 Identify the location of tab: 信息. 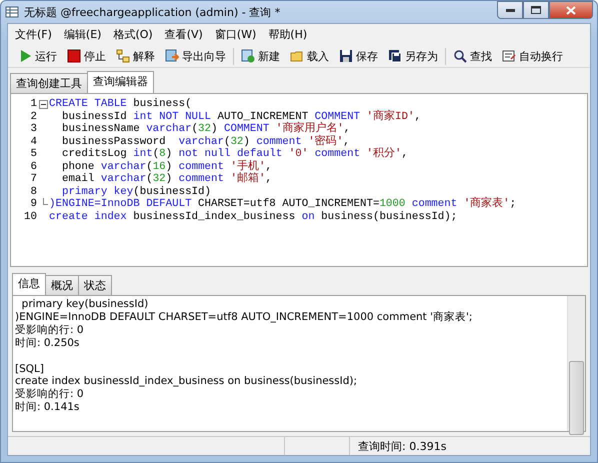
(29, 284).